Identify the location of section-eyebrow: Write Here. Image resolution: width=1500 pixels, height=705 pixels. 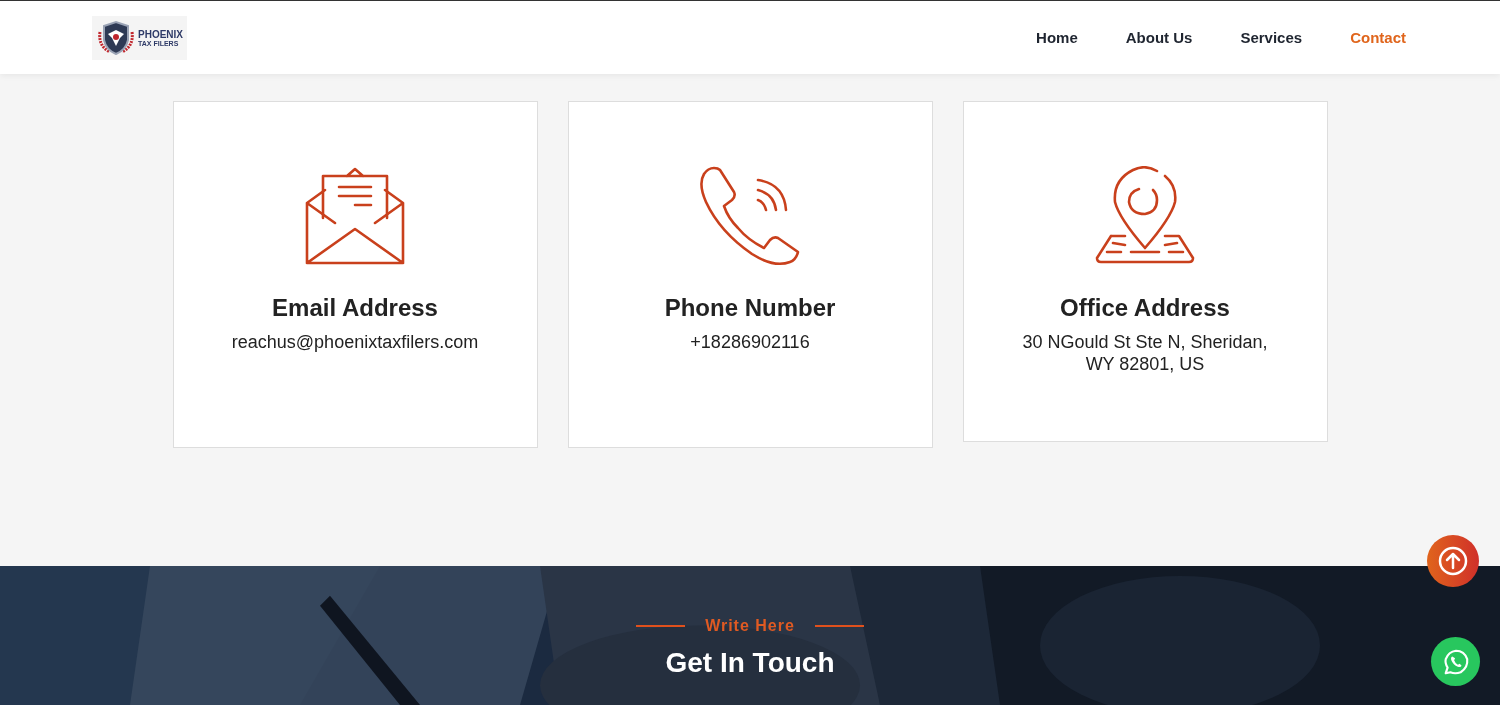
(750, 626).